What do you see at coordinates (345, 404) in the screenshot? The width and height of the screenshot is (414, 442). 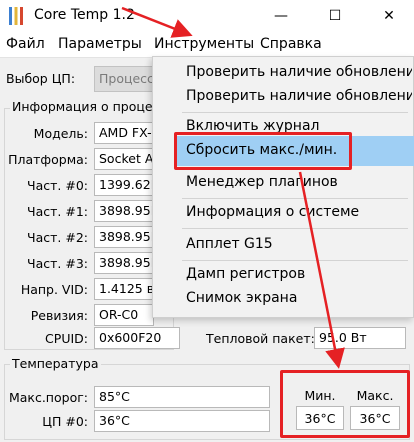 I see `annotation-box-minmax` at bounding box center [345, 404].